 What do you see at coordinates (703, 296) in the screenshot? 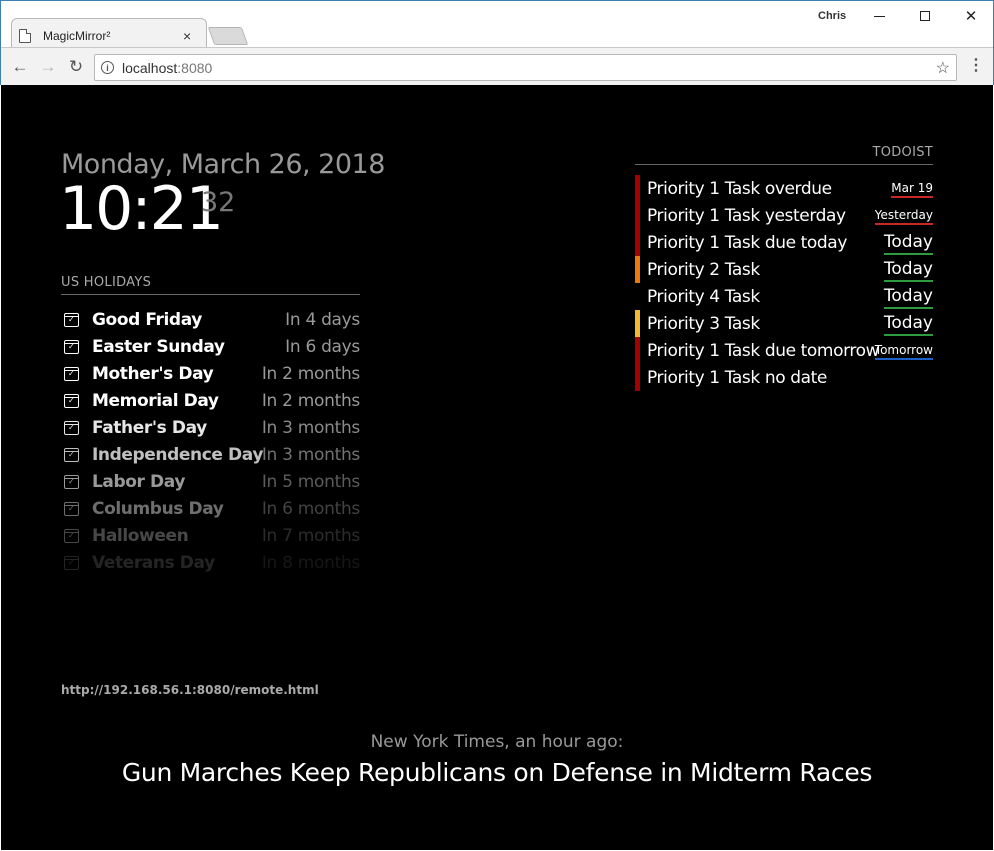
I see `todo-task-title: Priority 4 Task` at bounding box center [703, 296].